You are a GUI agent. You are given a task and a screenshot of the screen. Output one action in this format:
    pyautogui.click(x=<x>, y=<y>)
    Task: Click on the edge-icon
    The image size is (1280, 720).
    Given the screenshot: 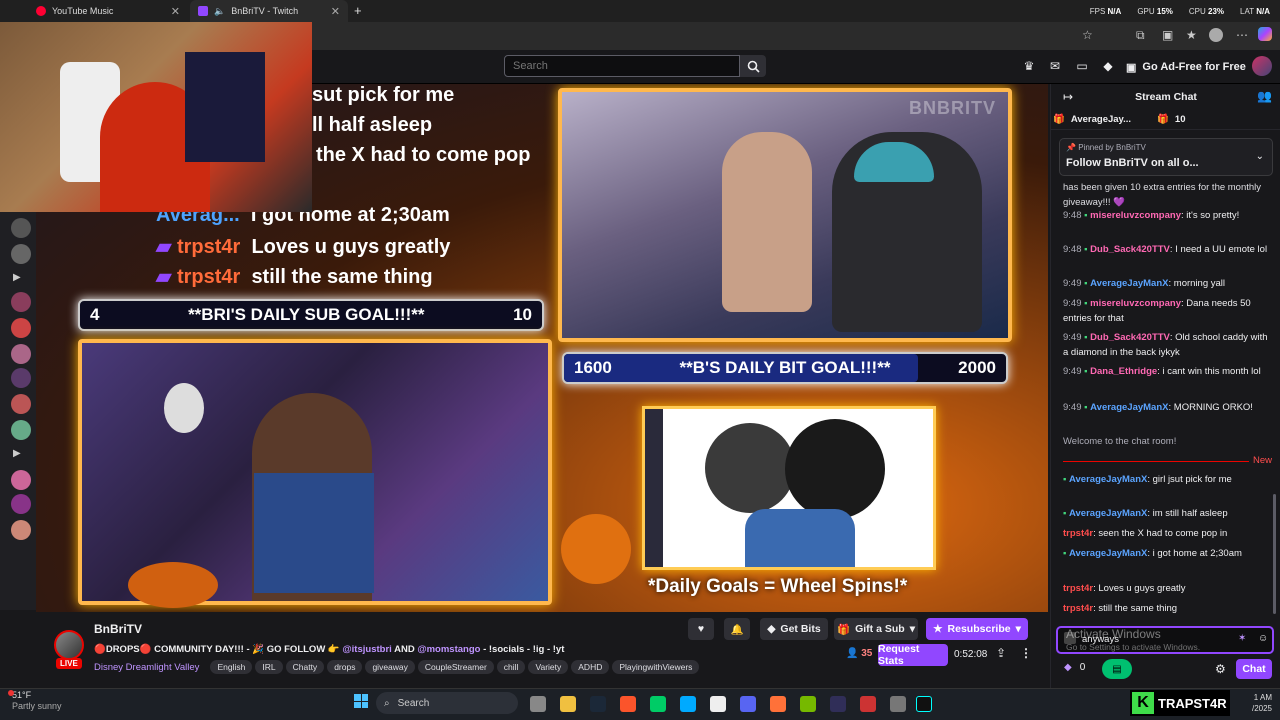 What is the action you would take?
    pyautogui.click(x=688, y=704)
    